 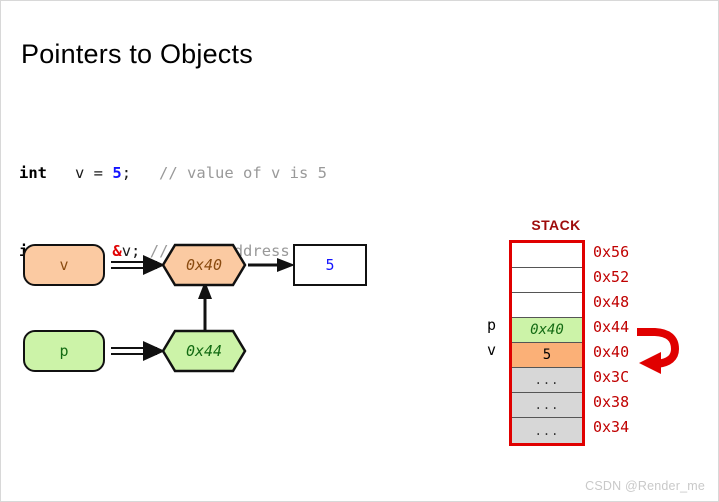 What do you see at coordinates (611, 352) in the screenshot?
I see `stack-address-label: 0x40` at bounding box center [611, 352].